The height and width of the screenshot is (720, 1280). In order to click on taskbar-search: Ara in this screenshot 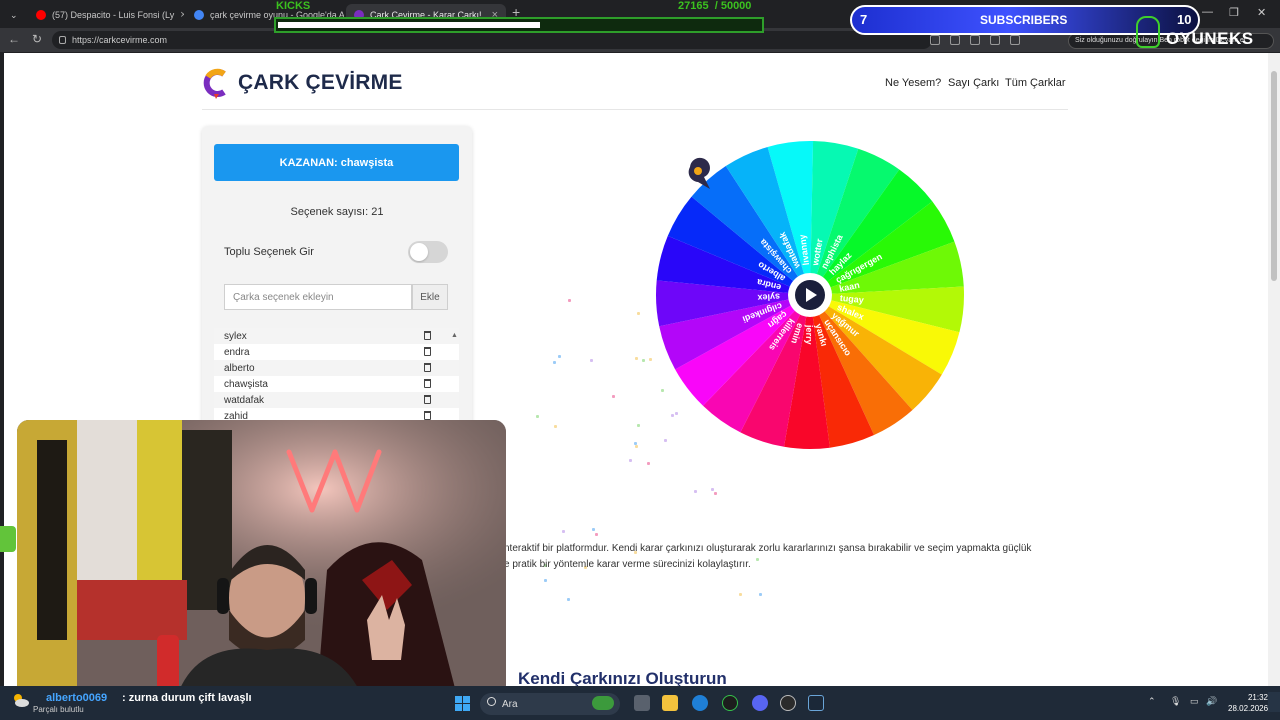, I will do `click(550, 704)`.